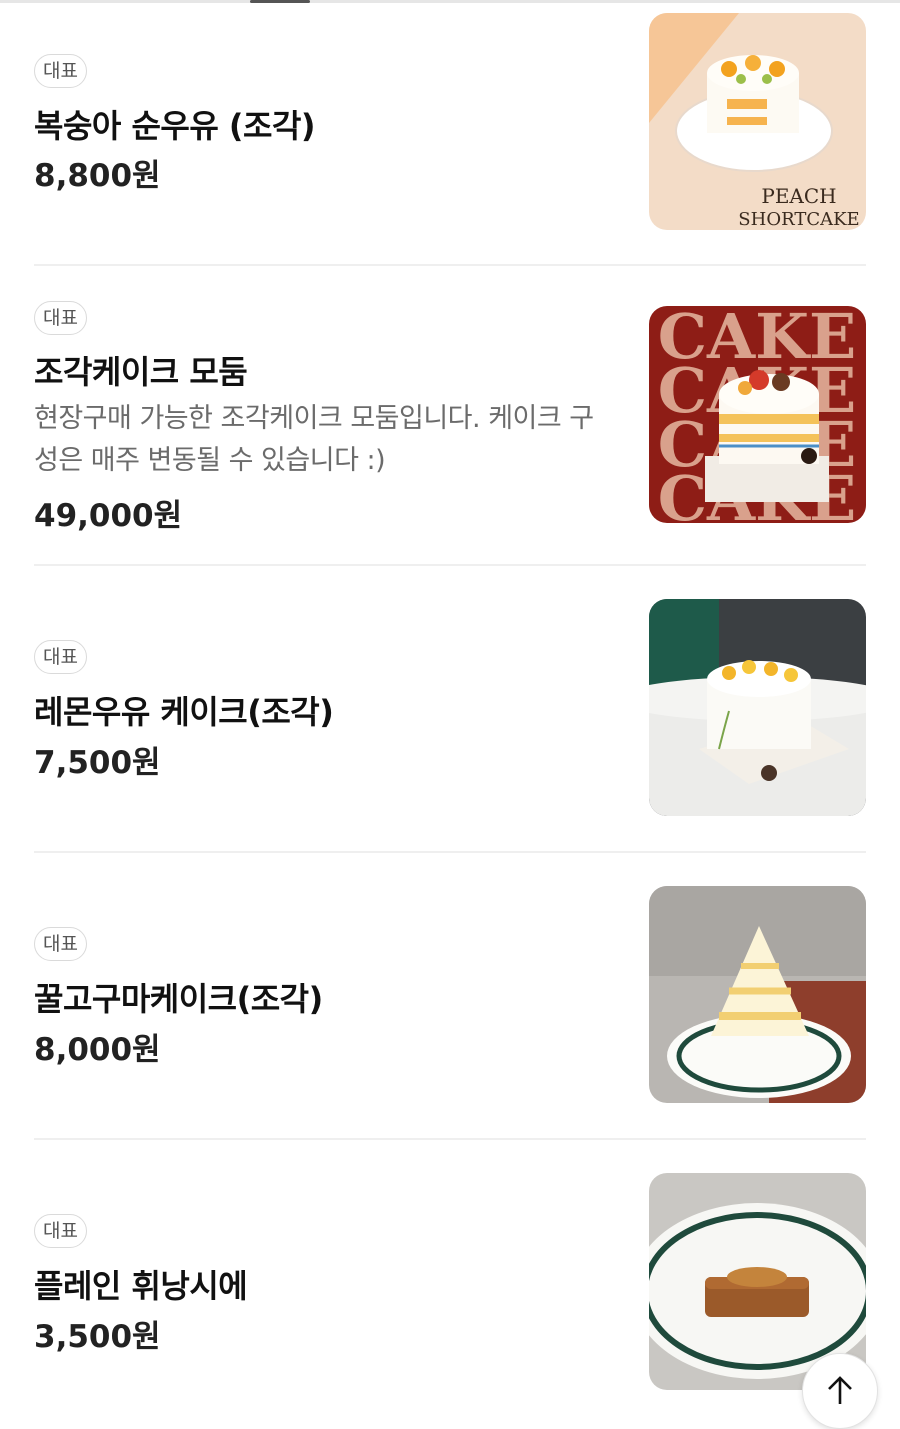  Describe the element at coordinates (97, 1337) in the screenshot. I see `menu-item-price: 3,500원` at that location.